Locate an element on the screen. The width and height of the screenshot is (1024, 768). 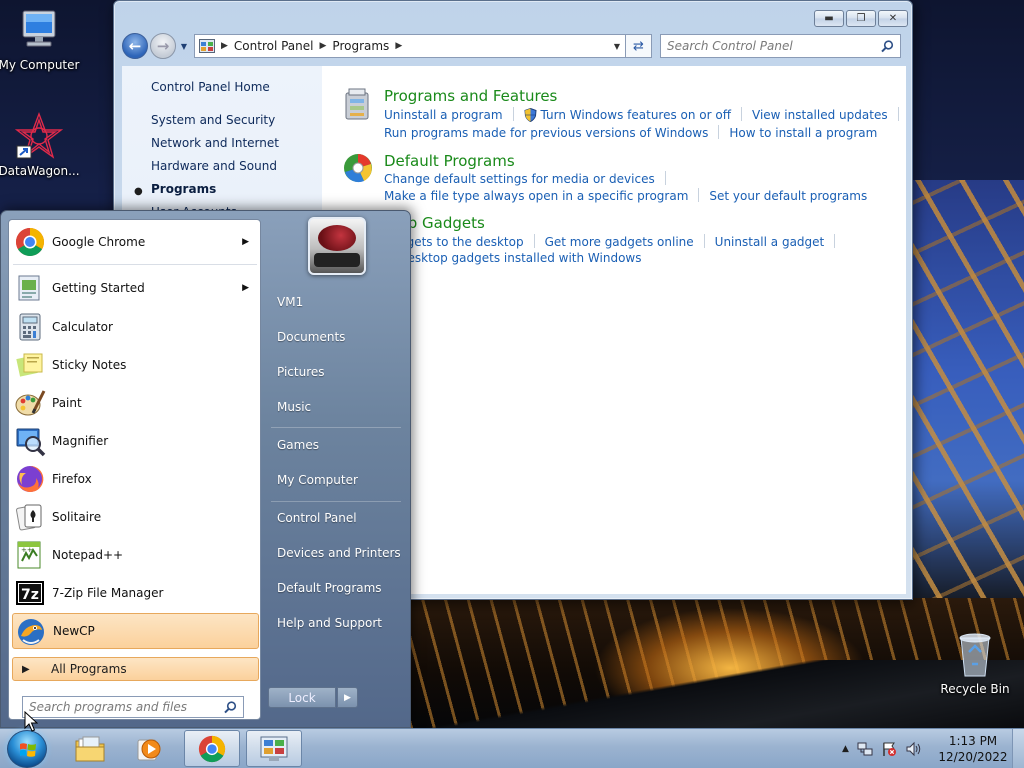
record-disc-icon is located at coordinates (337, 238).